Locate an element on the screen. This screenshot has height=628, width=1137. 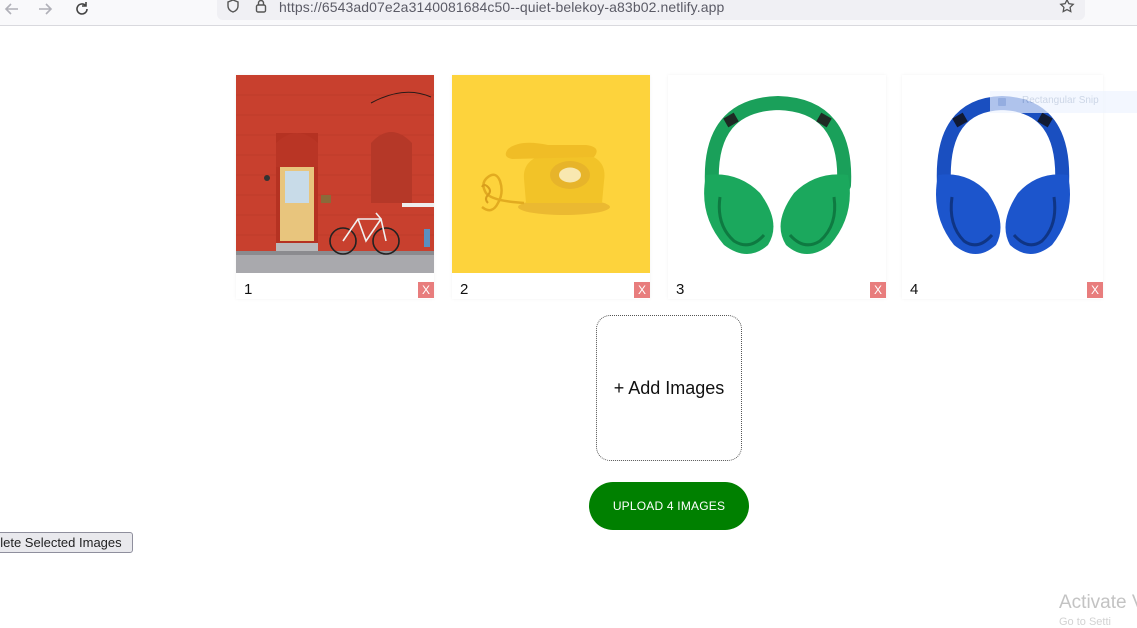
activate-windows-watermark: Activate V is located at coordinates (1098, 602).